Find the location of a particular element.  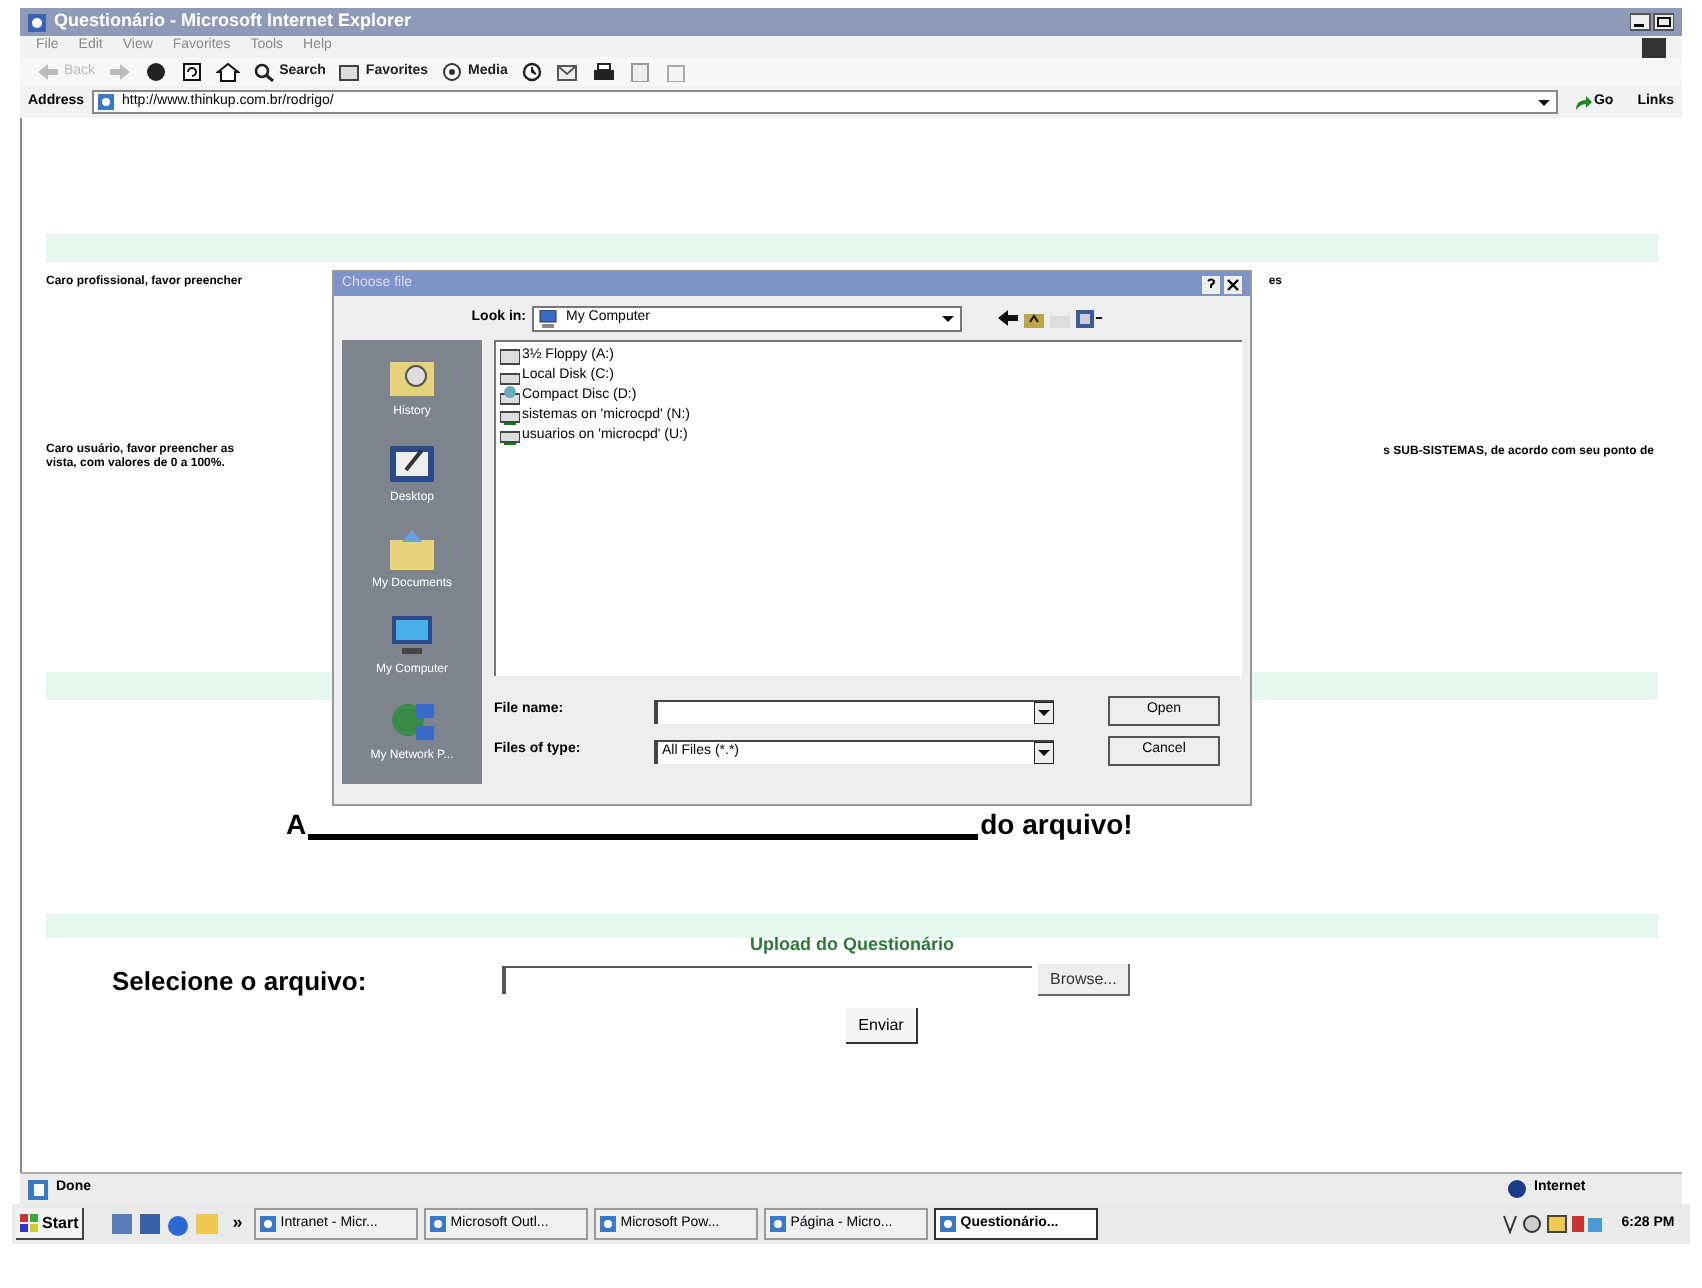

window-title: Questionário - Microsoft Internet Explorer is located at coordinates (234, 21).